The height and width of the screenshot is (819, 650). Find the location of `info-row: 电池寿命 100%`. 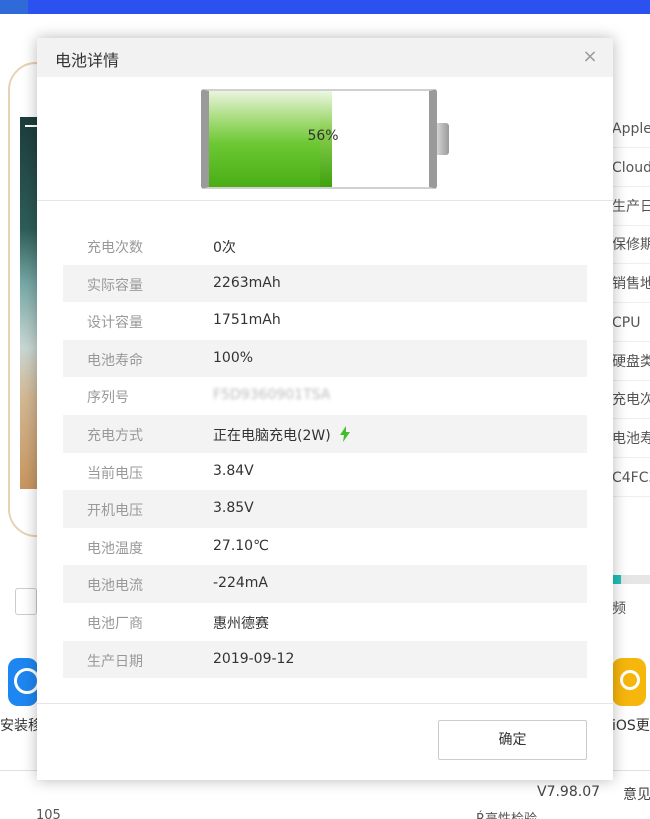

info-row: 电池寿命 100% is located at coordinates (325, 358).